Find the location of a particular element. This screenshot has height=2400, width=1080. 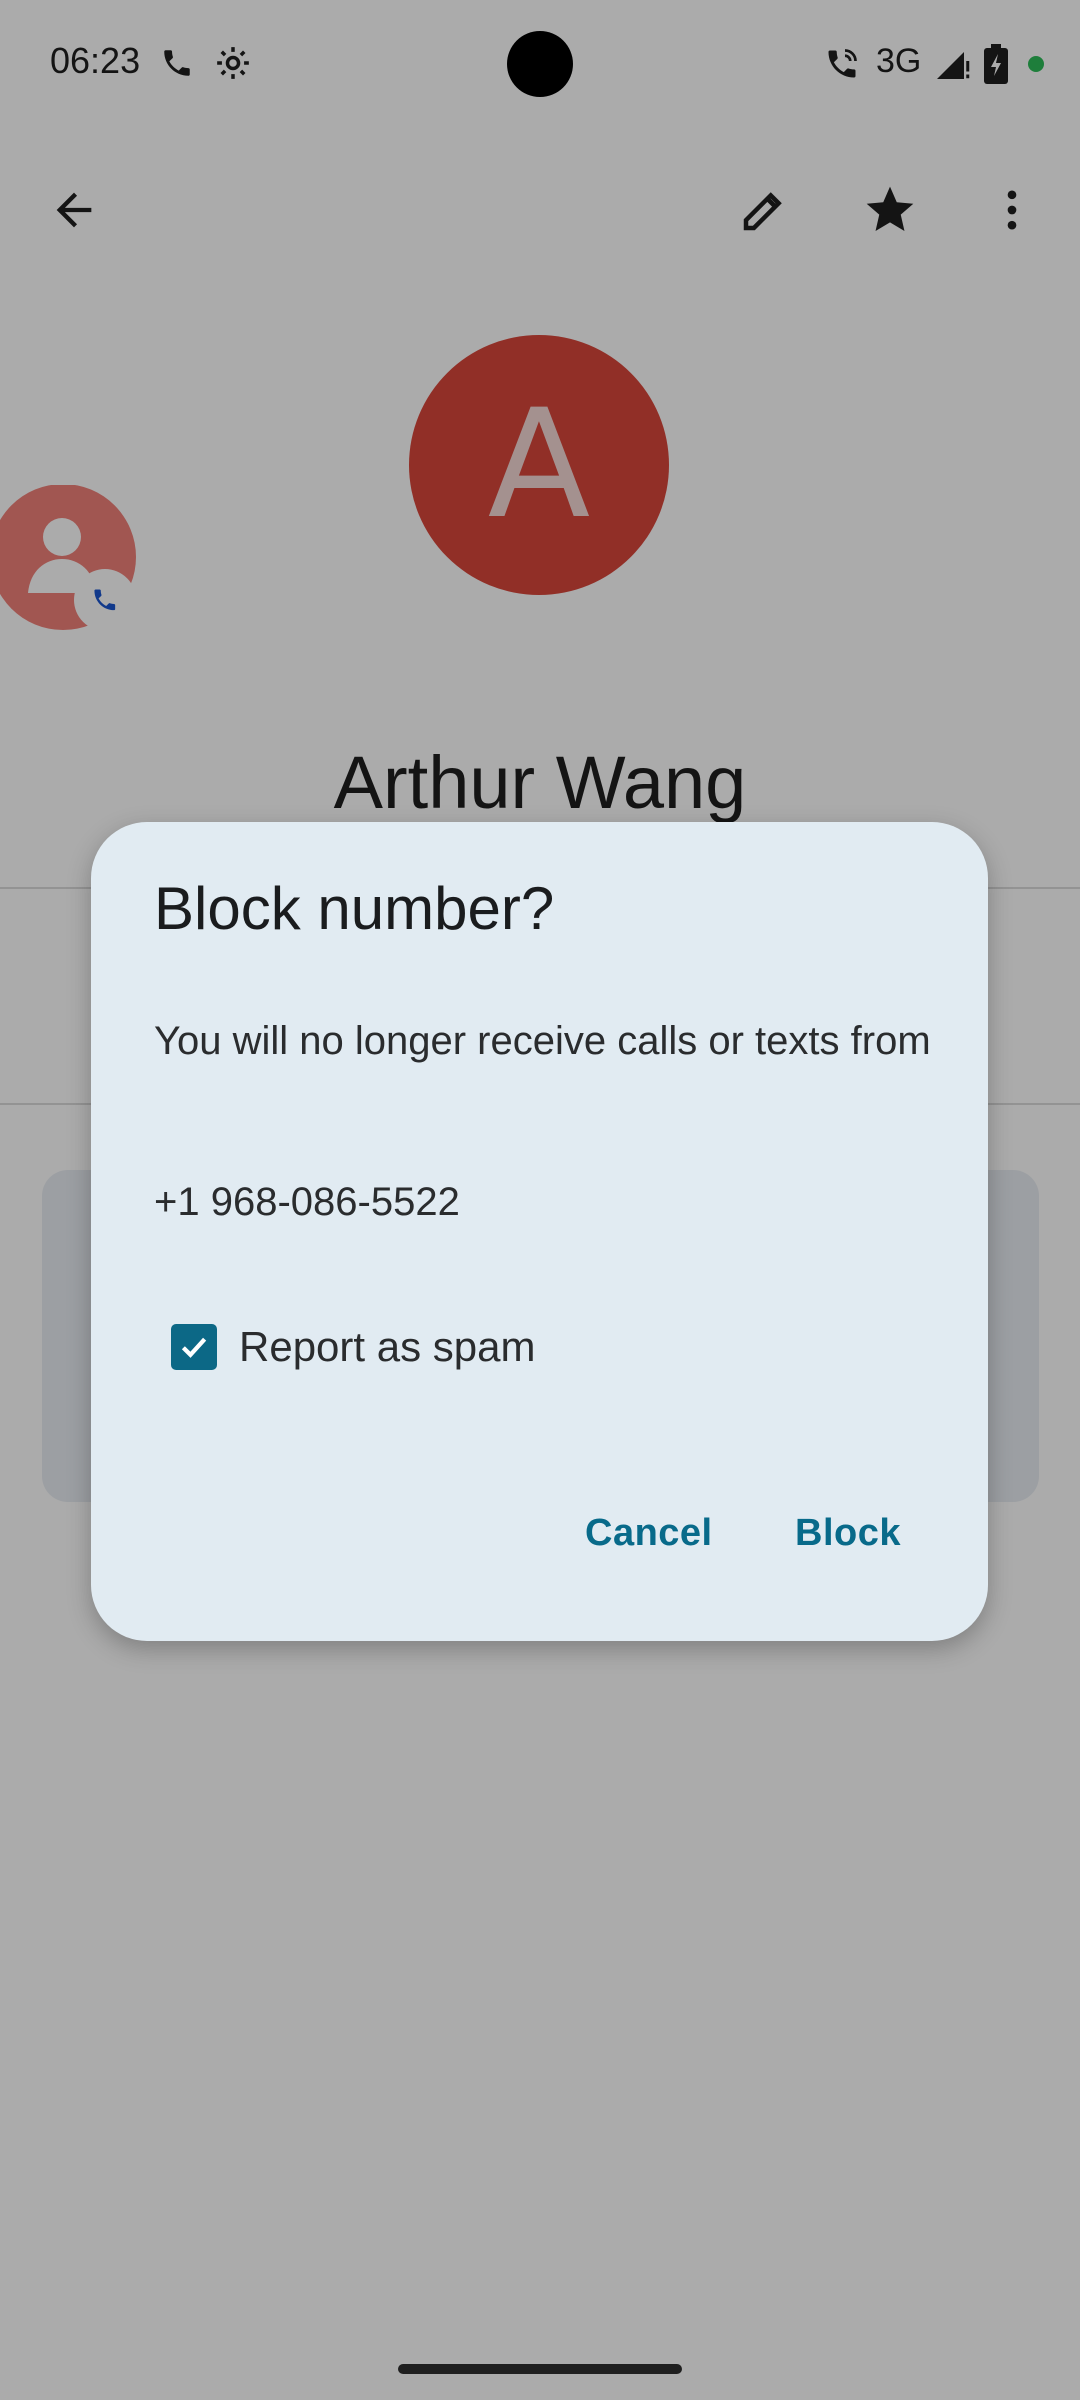

dialog-title: Block number? is located at coordinates (354, 908).